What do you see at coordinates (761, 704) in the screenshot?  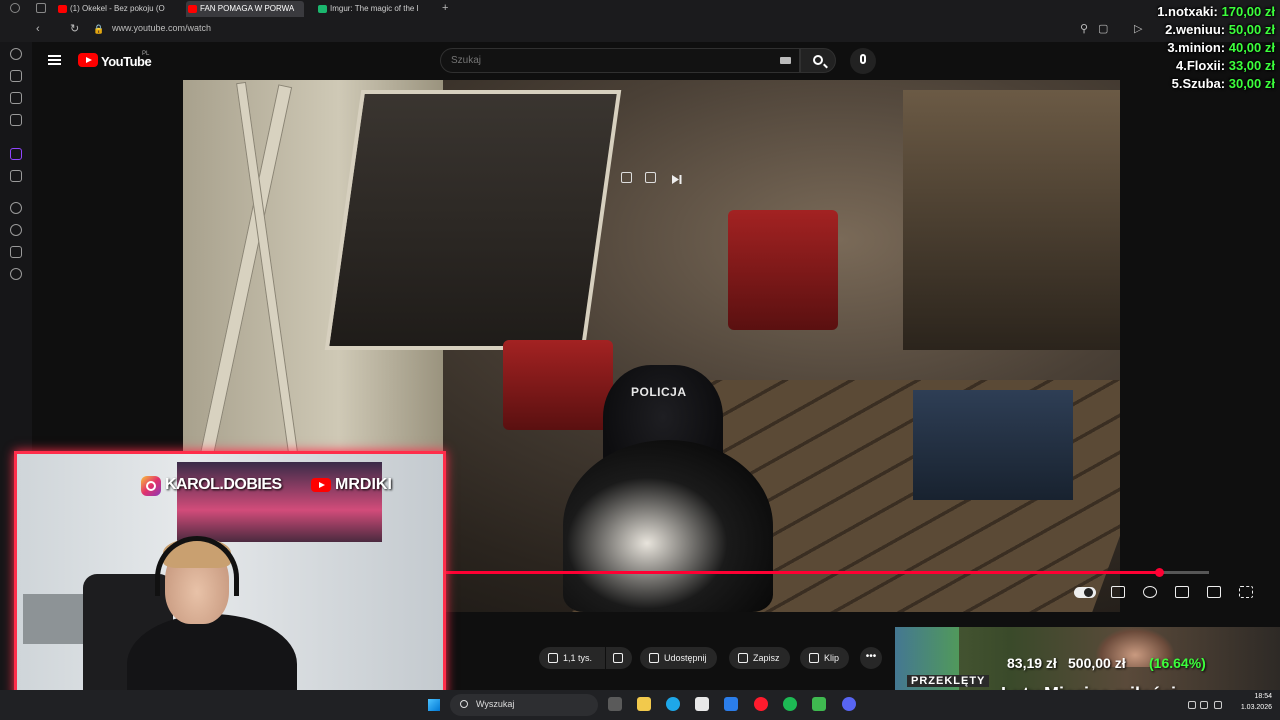 I see `opera-icon` at bounding box center [761, 704].